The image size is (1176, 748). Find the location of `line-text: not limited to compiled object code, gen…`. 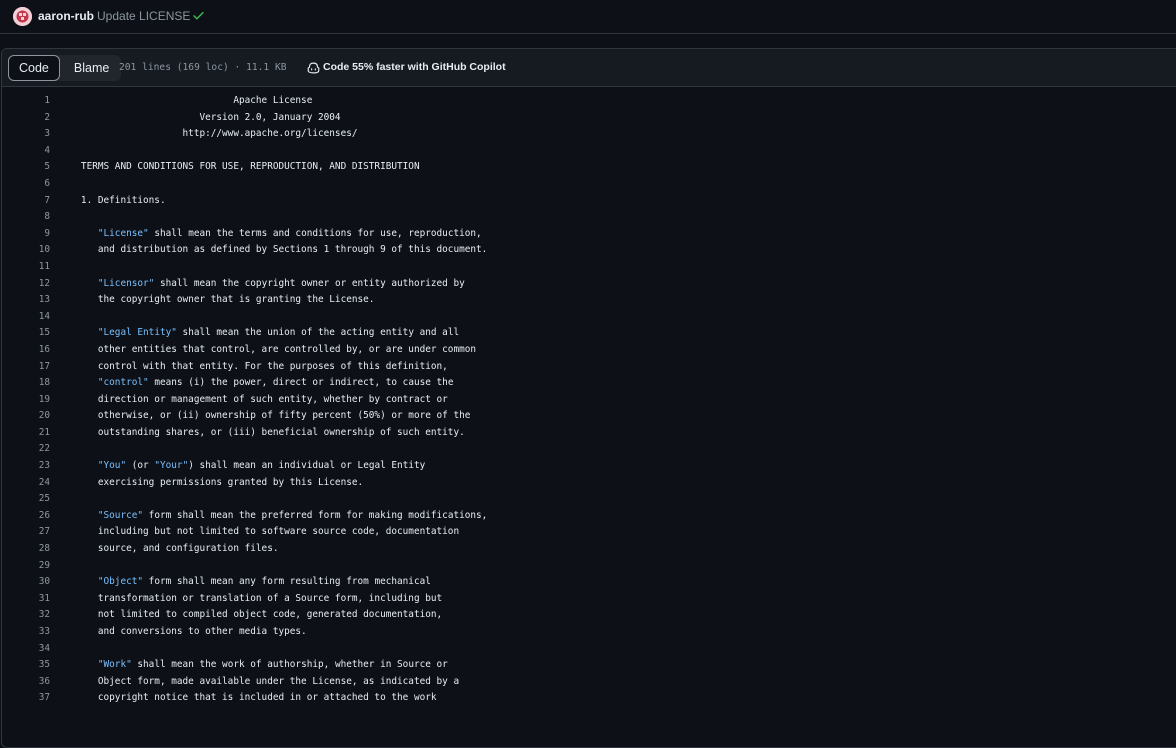

line-text: not limited to compiled object code, gen… is located at coordinates (253, 615).